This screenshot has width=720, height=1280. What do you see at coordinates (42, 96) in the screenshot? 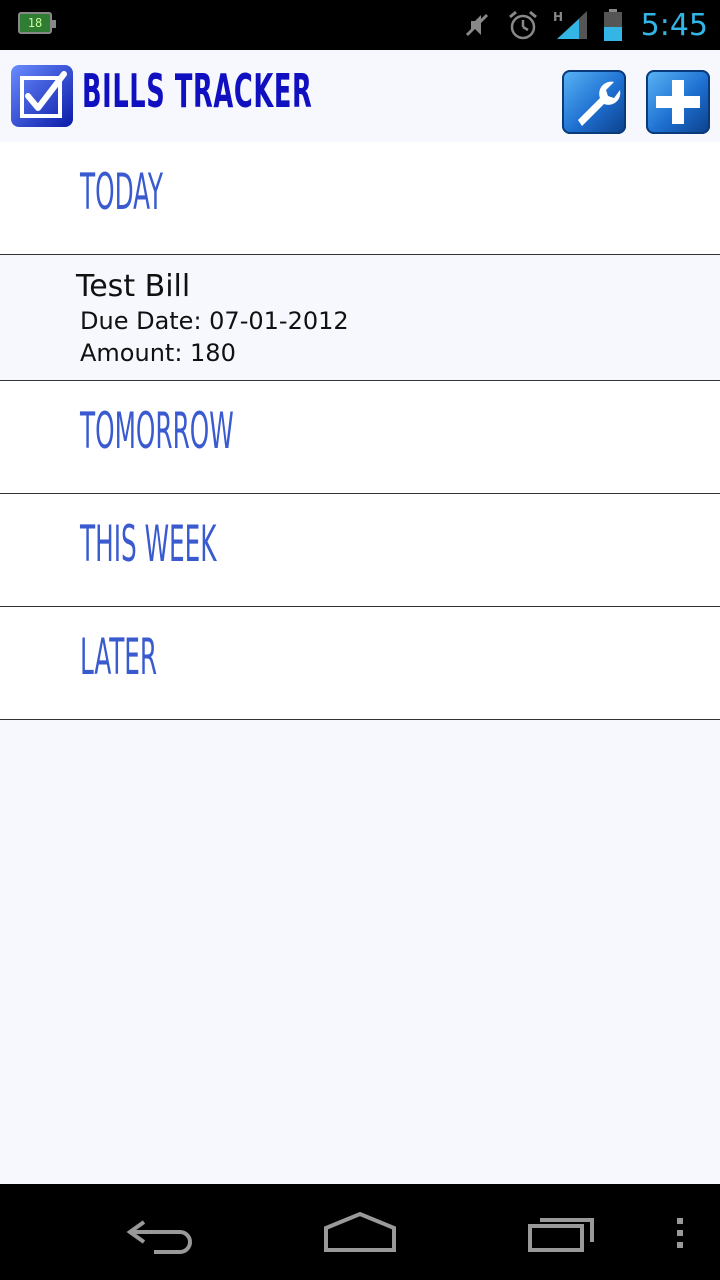
I see `app-checkbox-icon` at bounding box center [42, 96].